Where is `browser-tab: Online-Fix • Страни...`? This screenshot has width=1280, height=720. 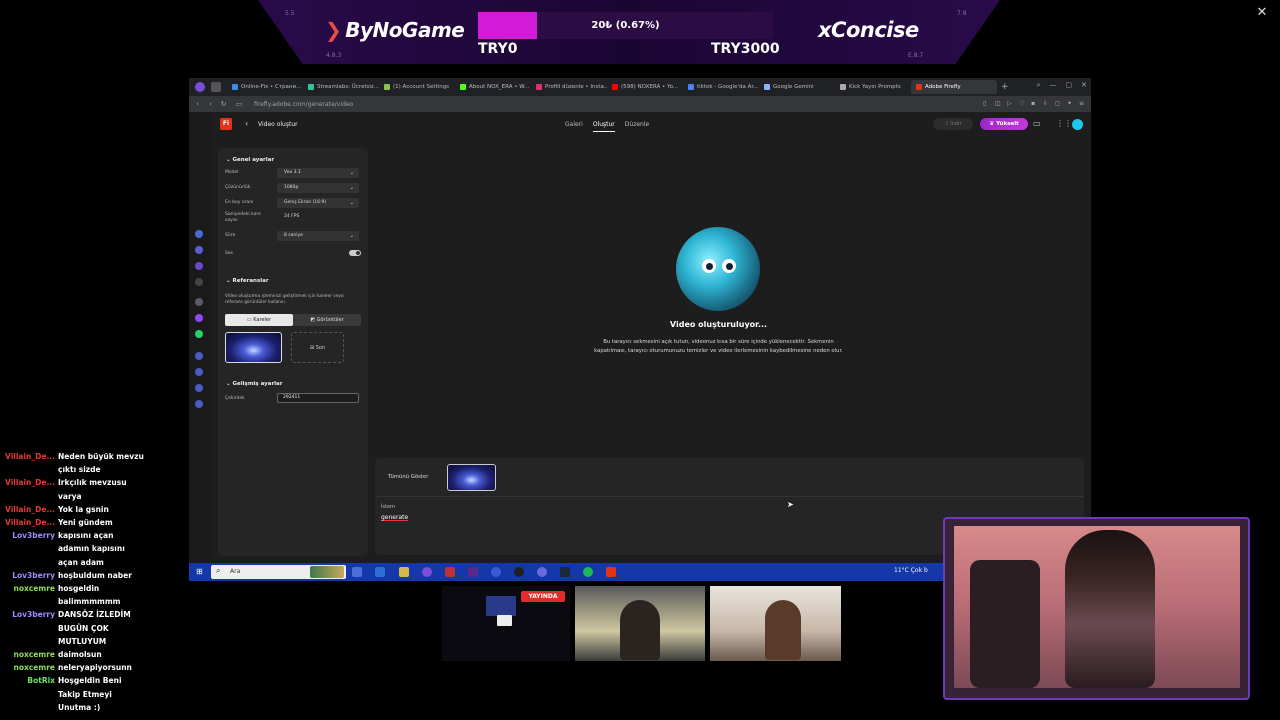 browser-tab: Online-Fix • Страни... is located at coordinates (265, 87).